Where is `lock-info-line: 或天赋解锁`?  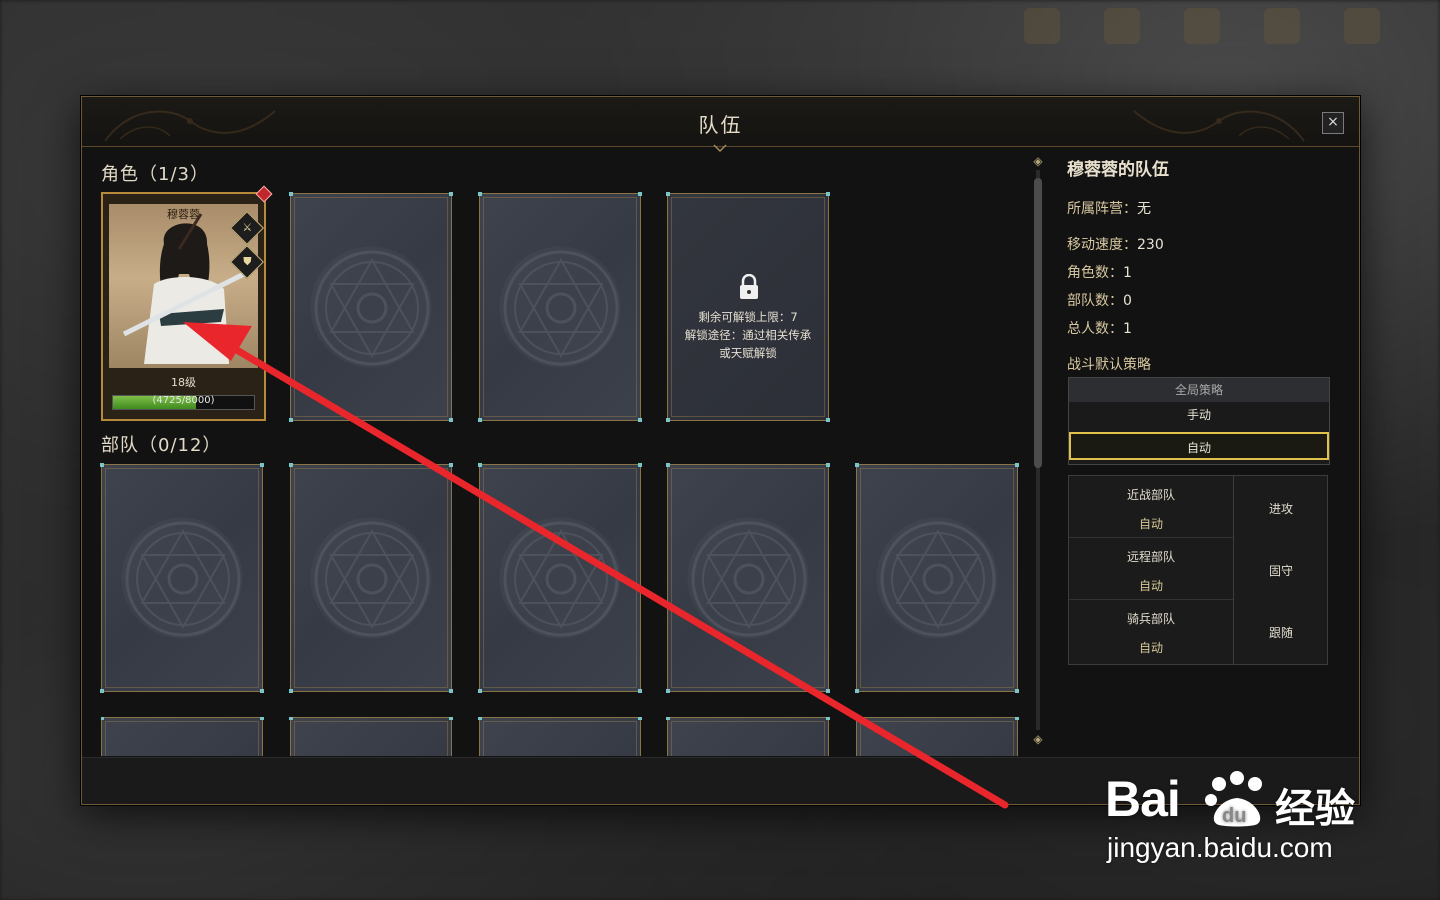
lock-info-line: 或天赋解锁 is located at coordinates (748, 353).